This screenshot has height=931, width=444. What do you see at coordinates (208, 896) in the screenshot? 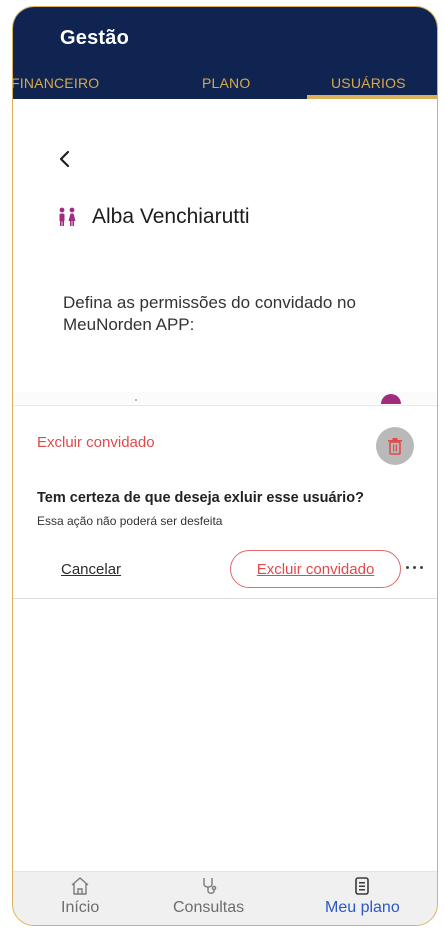
I see `nav-item-consultas: Consultas` at bounding box center [208, 896].